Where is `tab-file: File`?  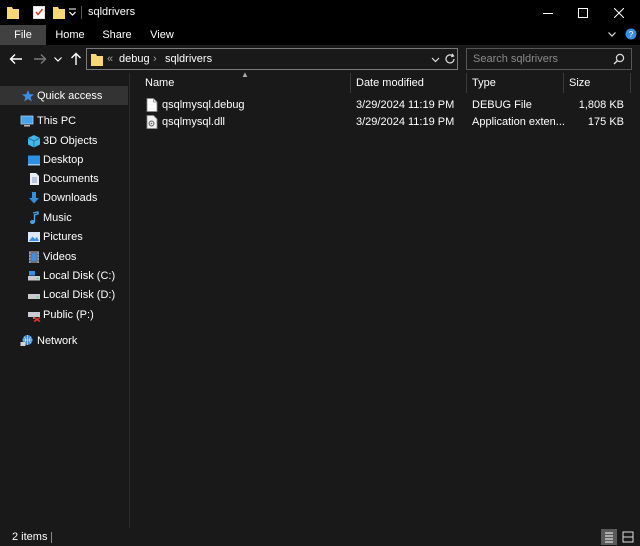 tab-file: File is located at coordinates (23, 35).